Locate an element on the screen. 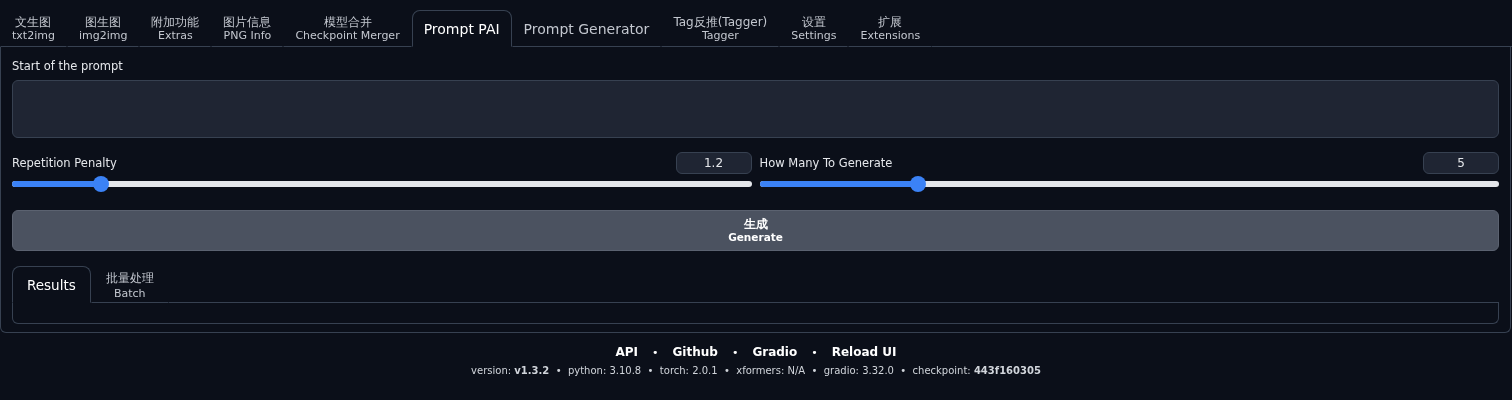  tab: 附加功能 Extras is located at coordinates (175, 28).